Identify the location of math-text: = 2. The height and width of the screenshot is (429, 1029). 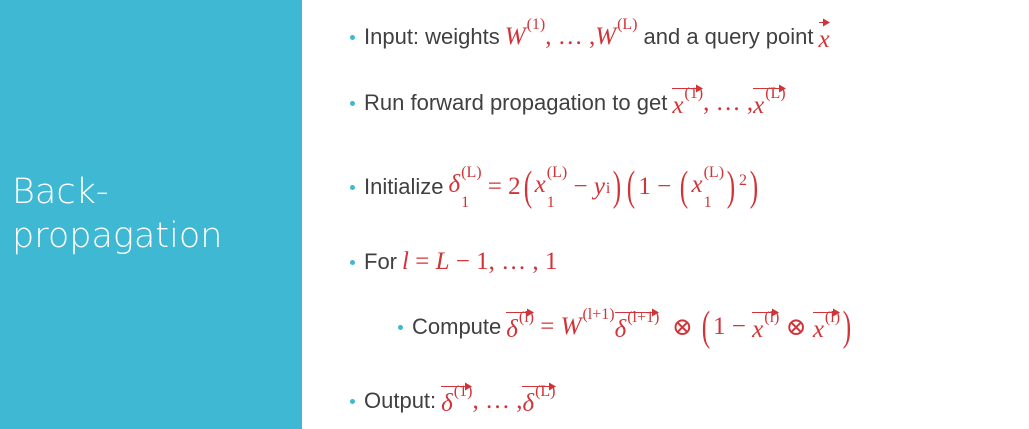
(501, 186).